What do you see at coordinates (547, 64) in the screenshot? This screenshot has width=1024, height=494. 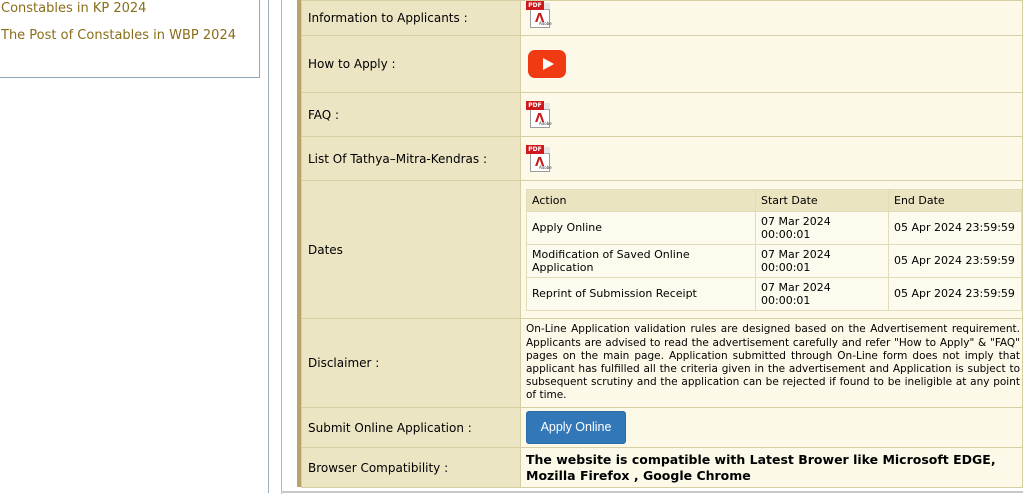 I see `youtube-play-icon` at bounding box center [547, 64].